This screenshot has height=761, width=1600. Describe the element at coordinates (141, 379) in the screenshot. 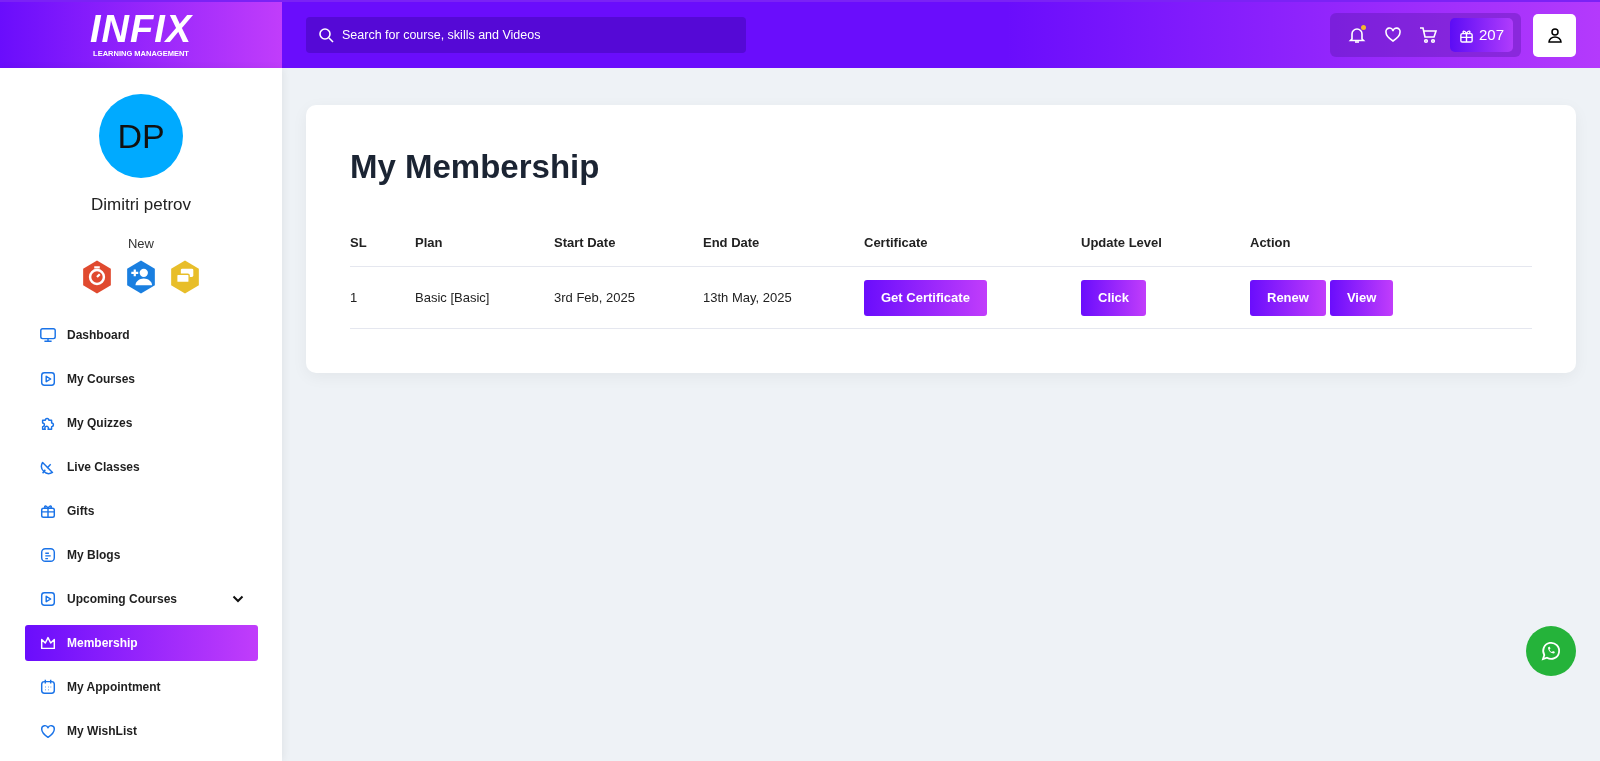

I see `sidebar-item: My Courses` at that location.